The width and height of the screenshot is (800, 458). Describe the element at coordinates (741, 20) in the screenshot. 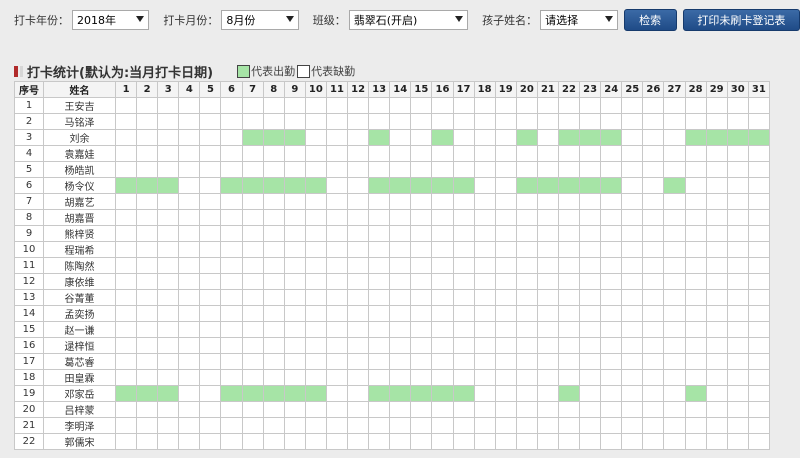

I see `print-unswiped-button: 打印未刷卡登记表` at that location.